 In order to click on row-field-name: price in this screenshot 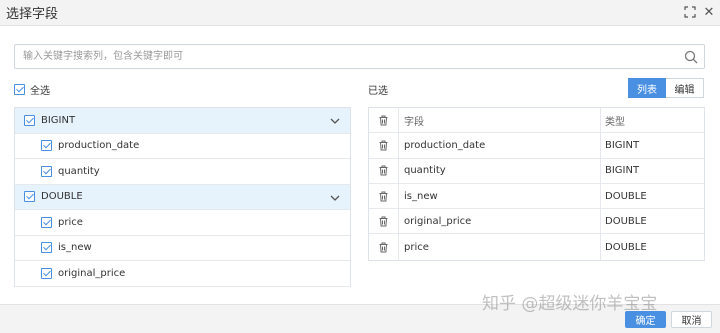, I will do `click(500, 247)`.